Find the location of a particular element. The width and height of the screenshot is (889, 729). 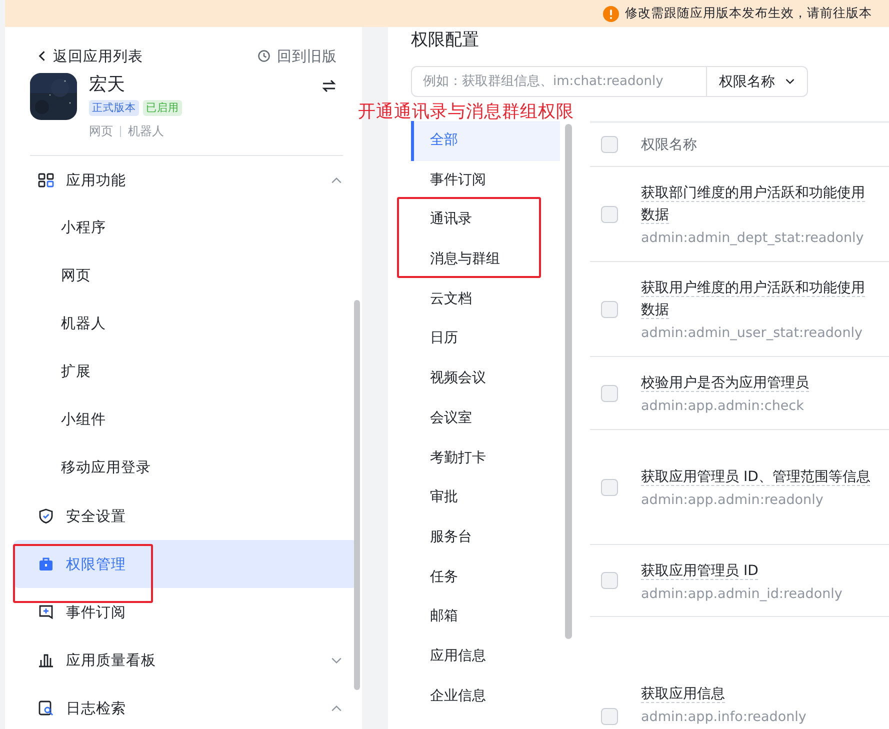

annotation-text: 开通通讯录与消息群组权限 is located at coordinates (466, 112).